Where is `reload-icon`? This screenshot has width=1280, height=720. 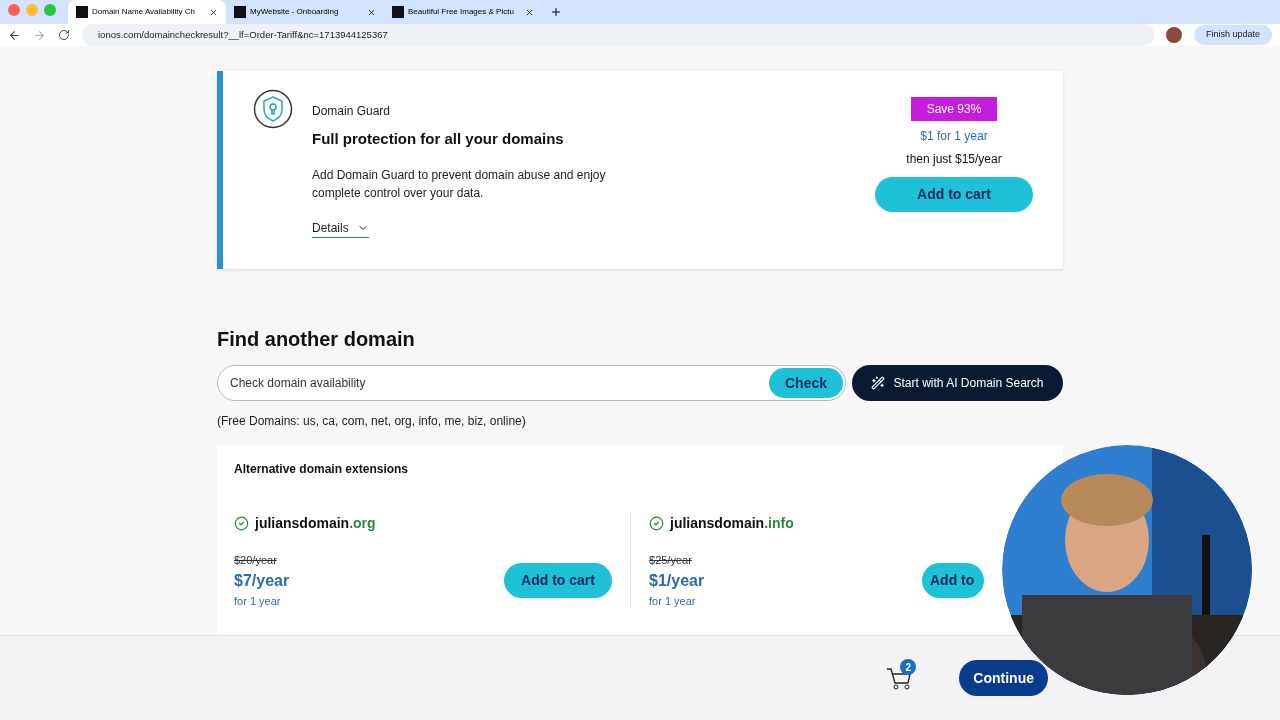
reload-icon is located at coordinates (64, 35).